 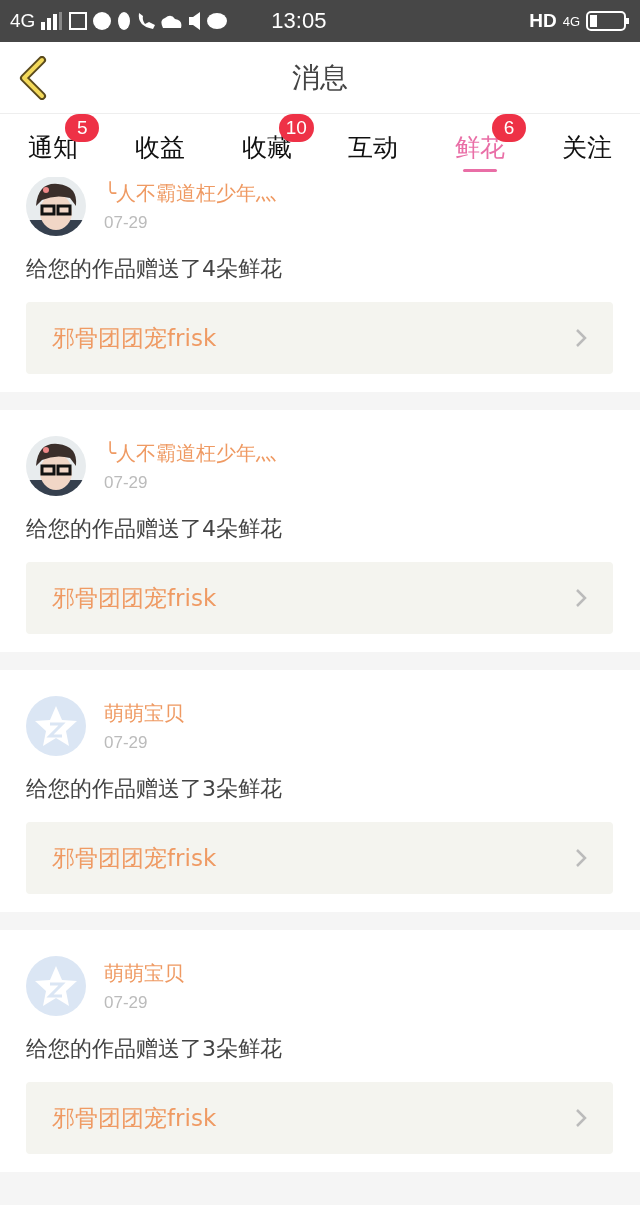 What do you see at coordinates (52, 21) in the screenshot?
I see `signal-icon` at bounding box center [52, 21].